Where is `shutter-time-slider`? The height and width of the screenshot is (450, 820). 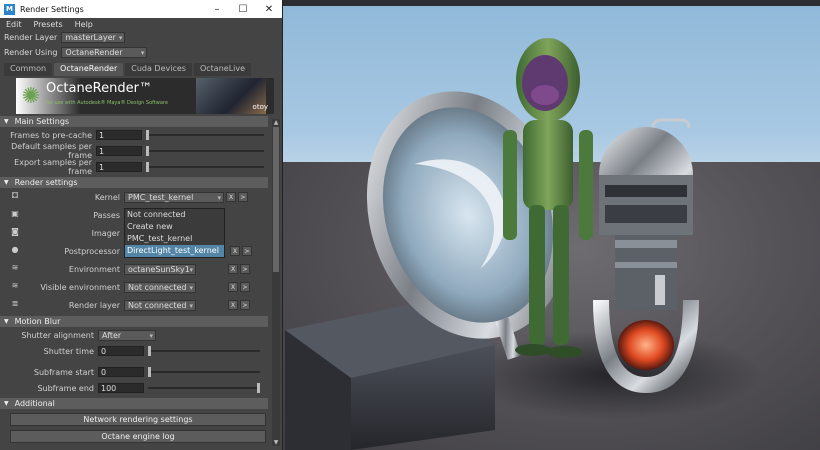 shutter-time-slider is located at coordinates (204, 351).